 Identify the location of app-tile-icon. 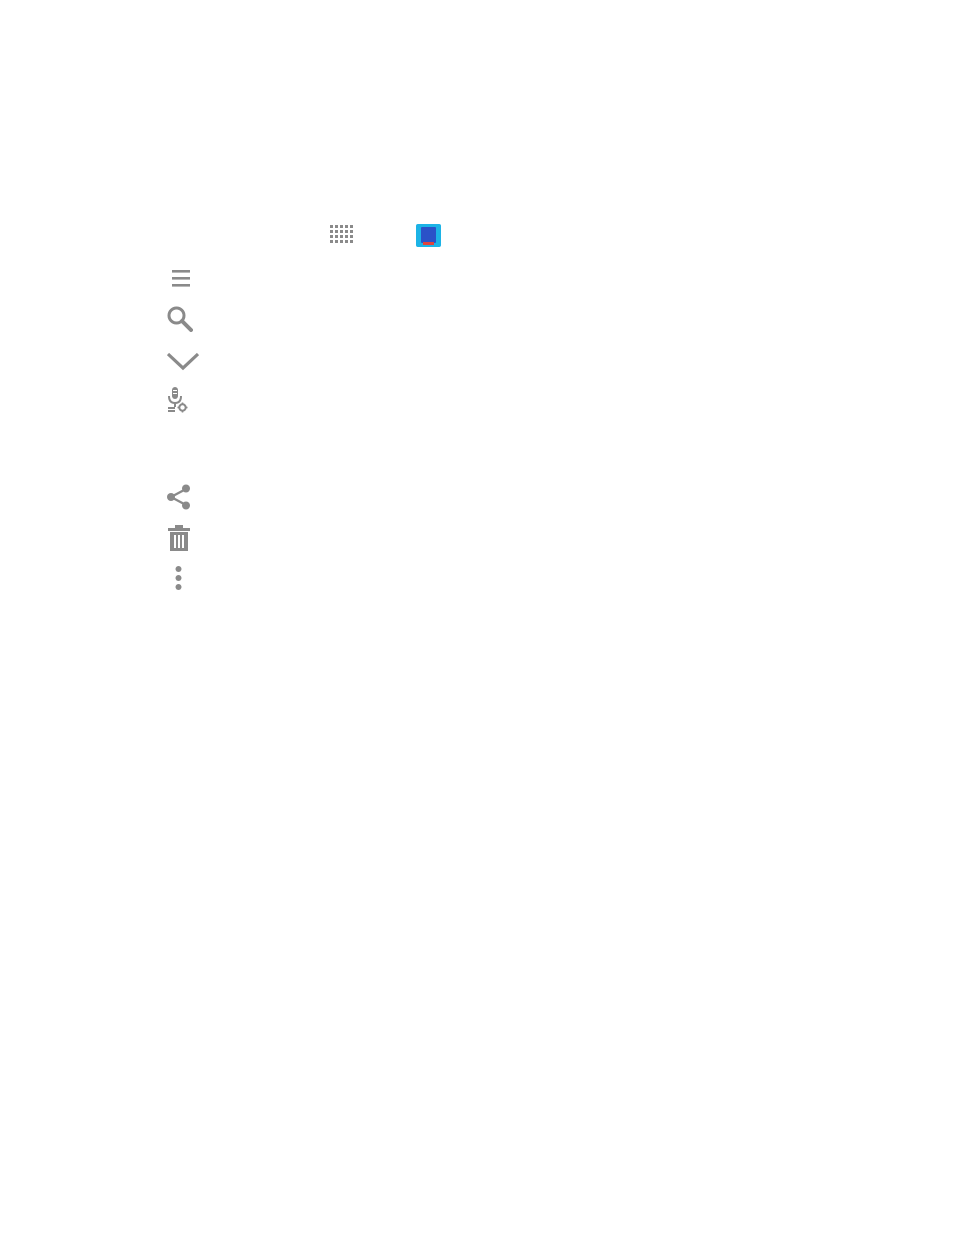
(428, 235).